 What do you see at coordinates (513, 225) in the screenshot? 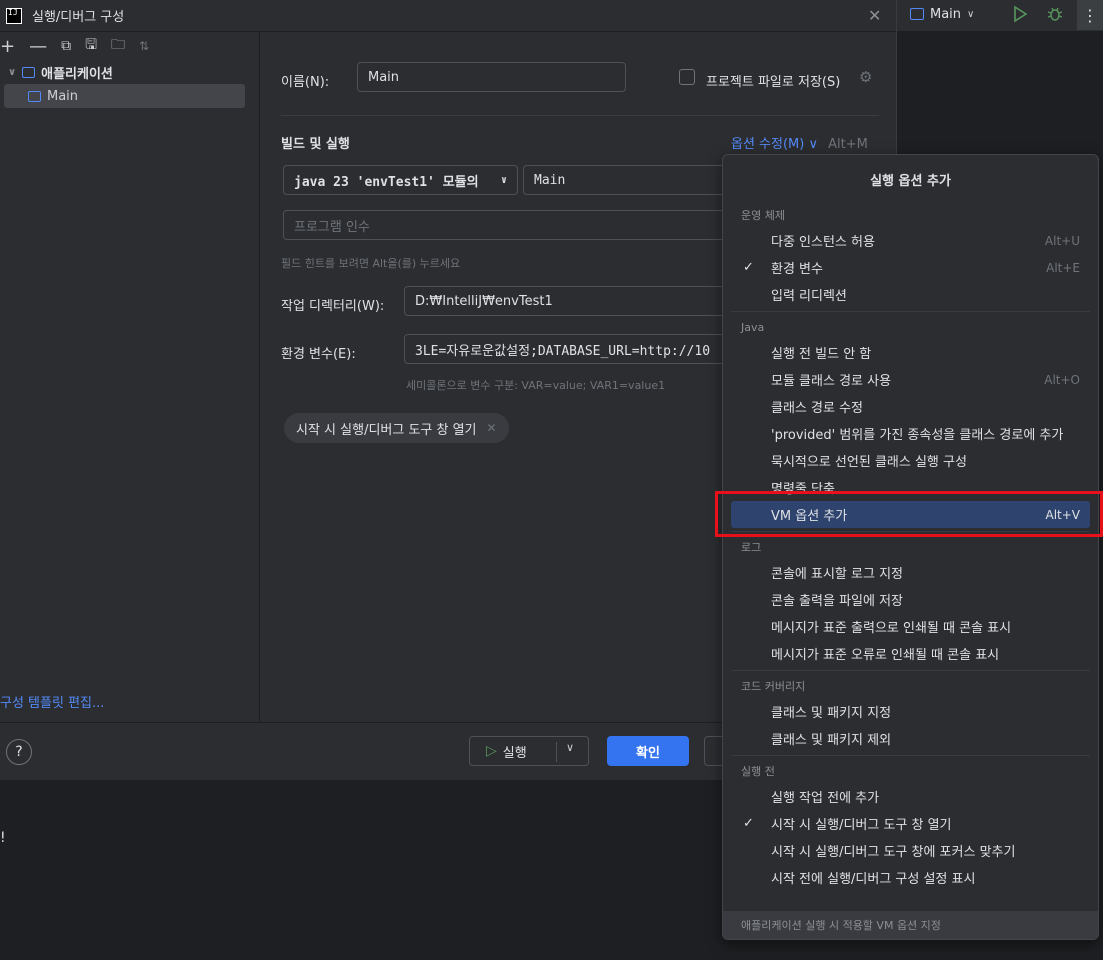
I see `program-args-field: 프로그램 인수` at bounding box center [513, 225].